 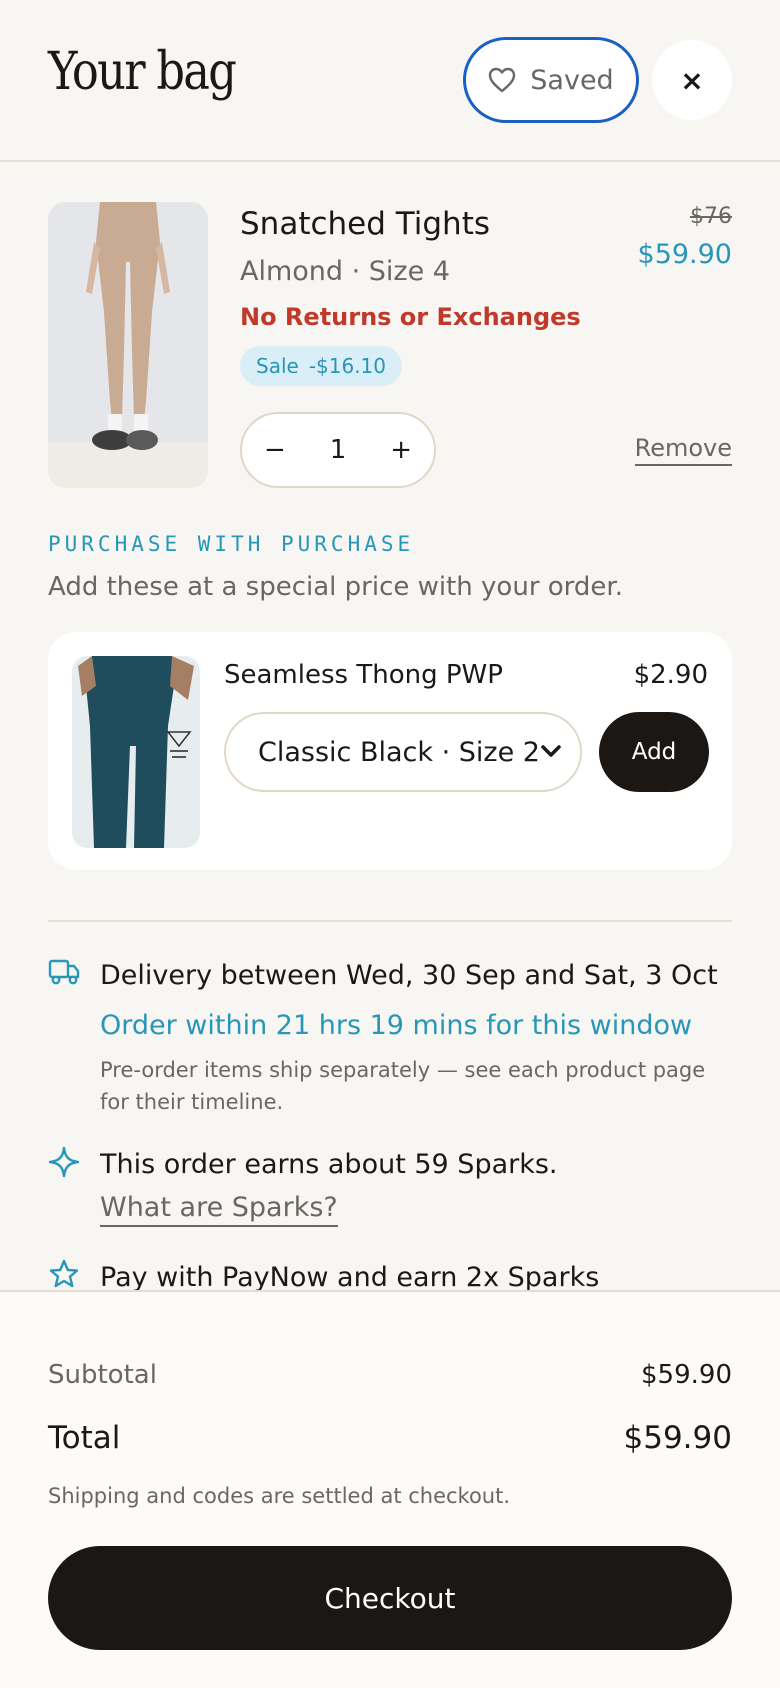 What do you see at coordinates (347, 366) in the screenshot?
I see `sale-amount: -$16.10` at bounding box center [347, 366].